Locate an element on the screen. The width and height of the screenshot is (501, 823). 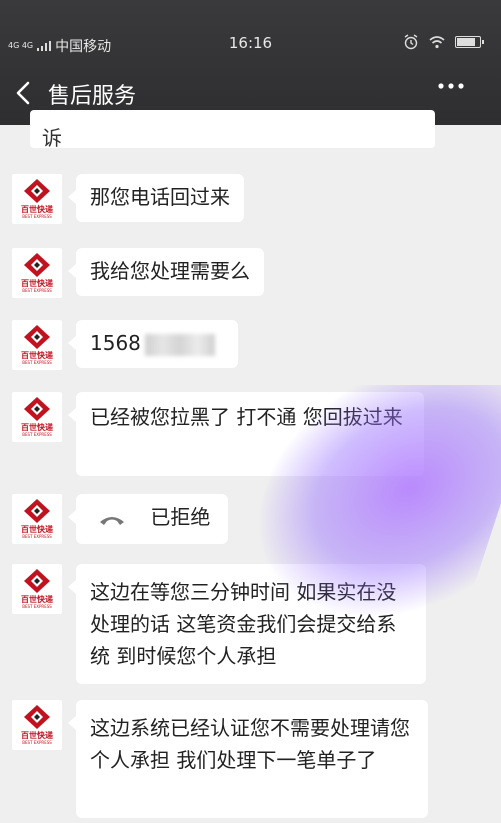
more-dots-icon is located at coordinates (451, 86).